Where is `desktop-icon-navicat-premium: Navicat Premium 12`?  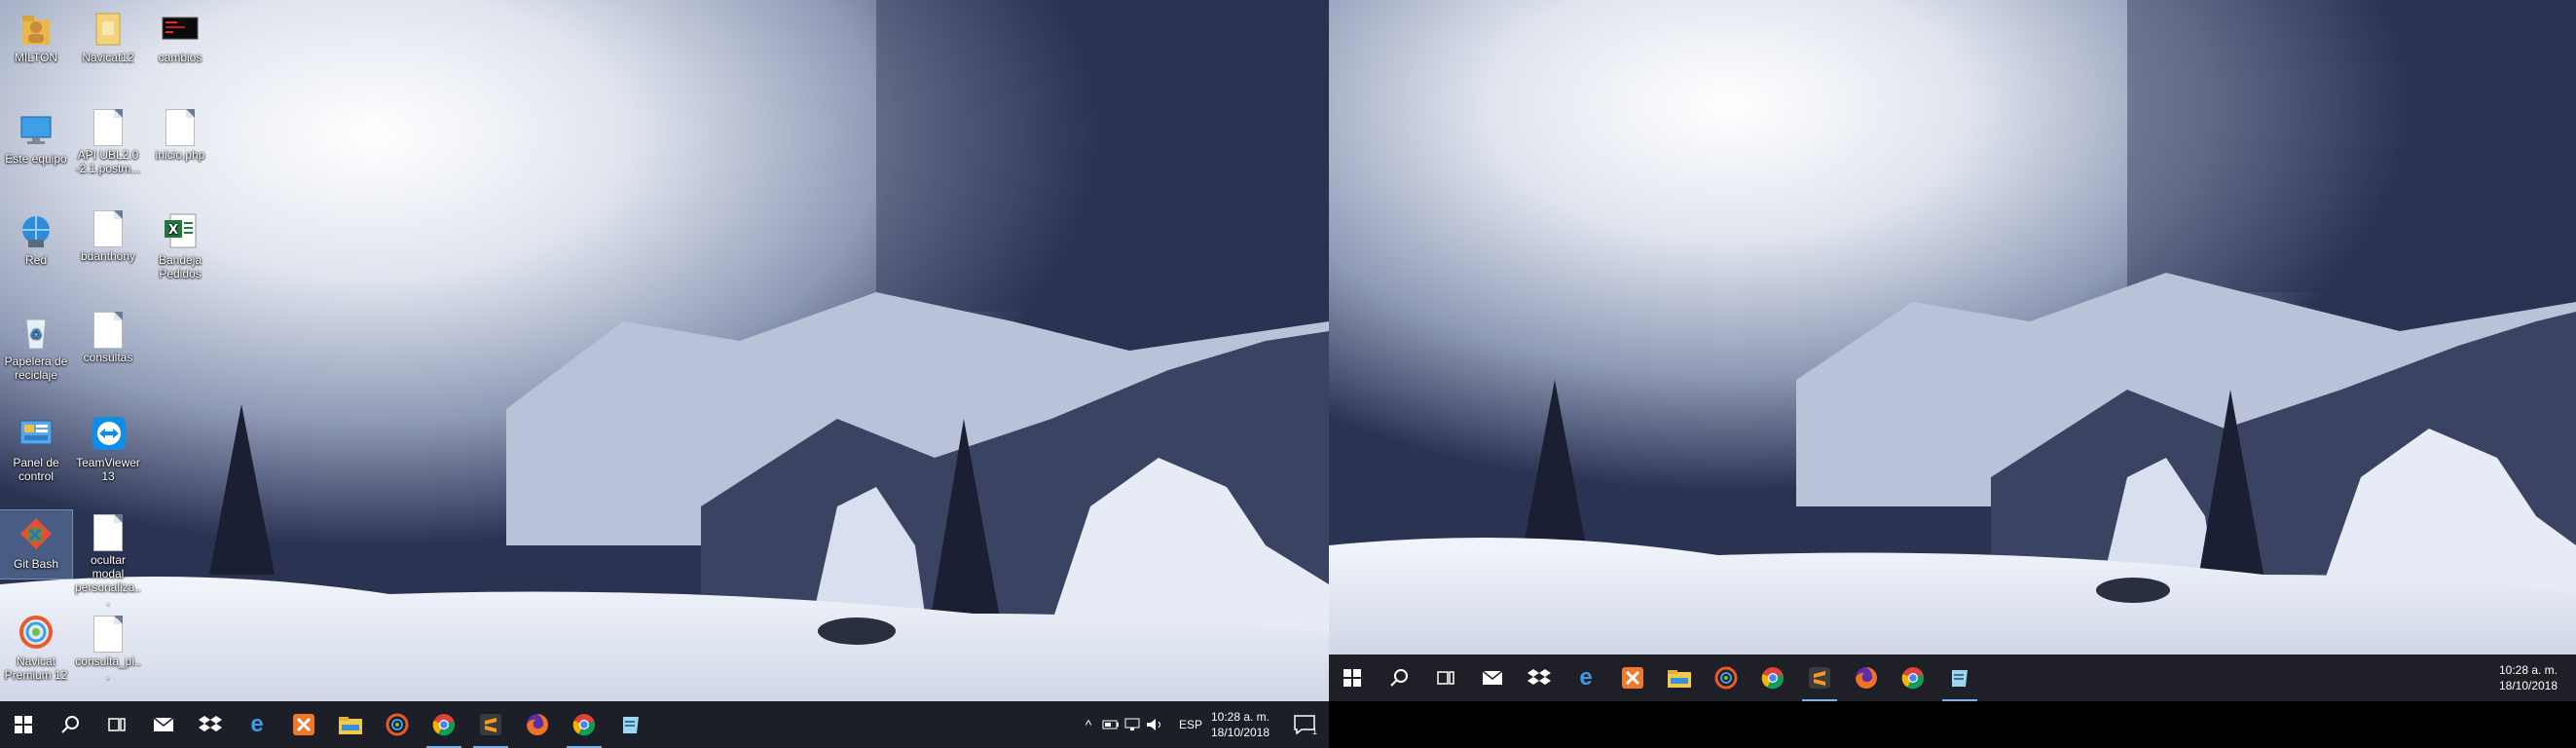
desktop-icon-navicat-premium: Navicat Premium 12 is located at coordinates (36, 653).